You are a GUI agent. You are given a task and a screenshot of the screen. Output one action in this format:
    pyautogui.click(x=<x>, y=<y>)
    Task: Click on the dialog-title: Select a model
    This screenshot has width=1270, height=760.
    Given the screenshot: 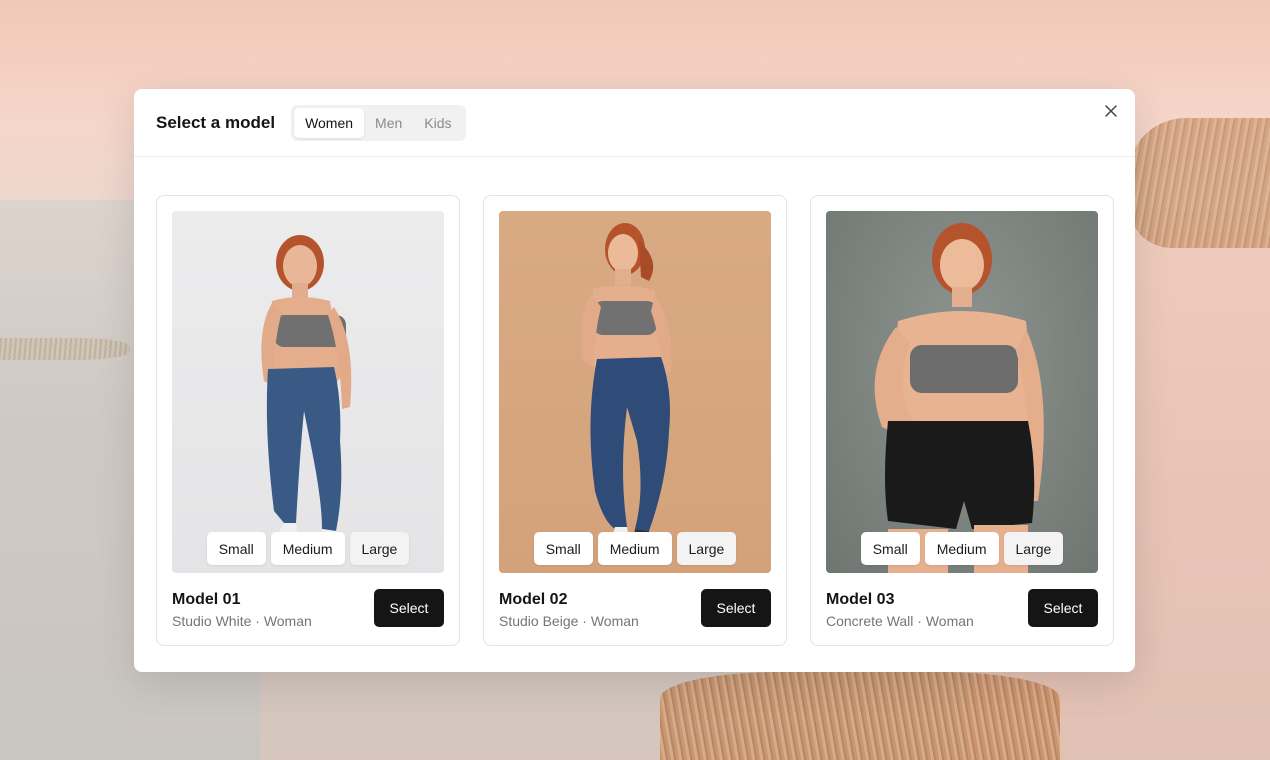 What is the action you would take?
    pyautogui.click(x=216, y=122)
    